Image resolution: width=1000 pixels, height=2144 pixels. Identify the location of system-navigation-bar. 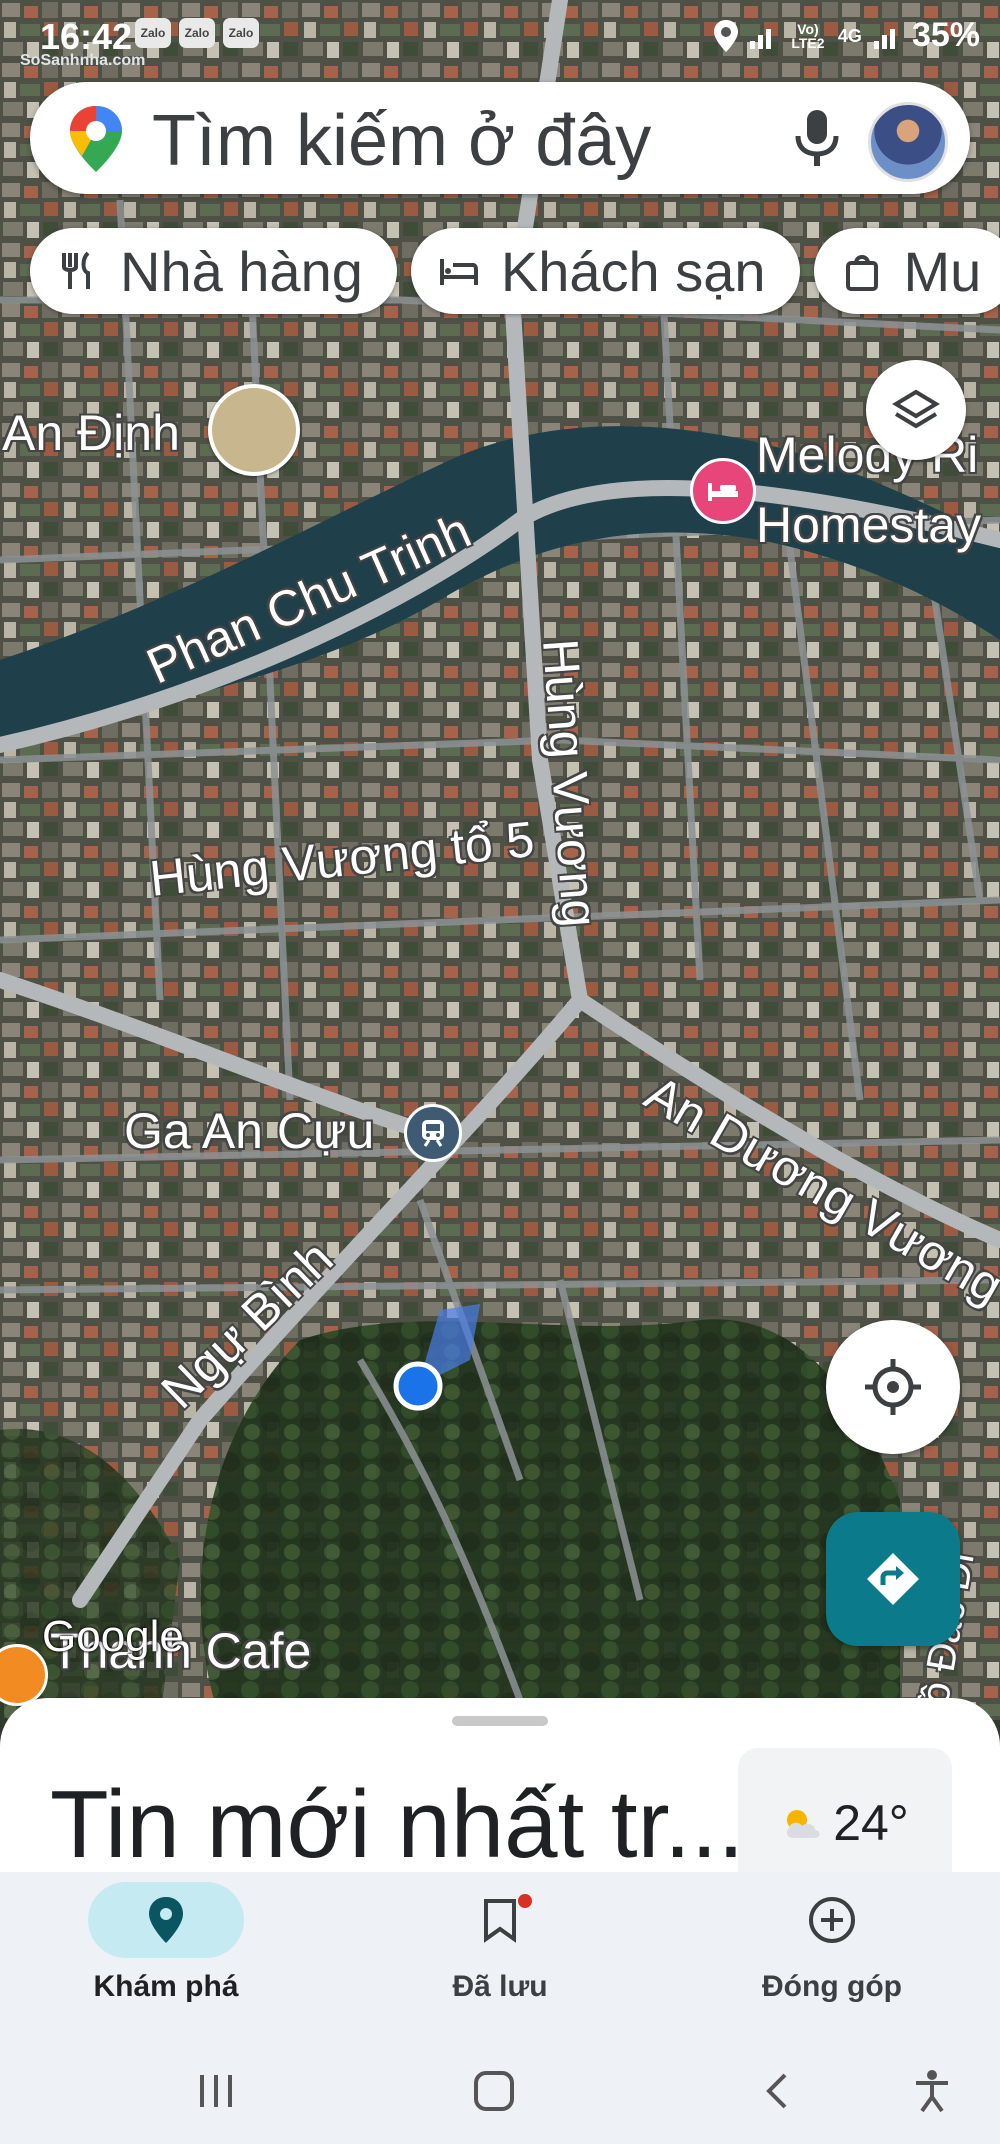
(500, 2092).